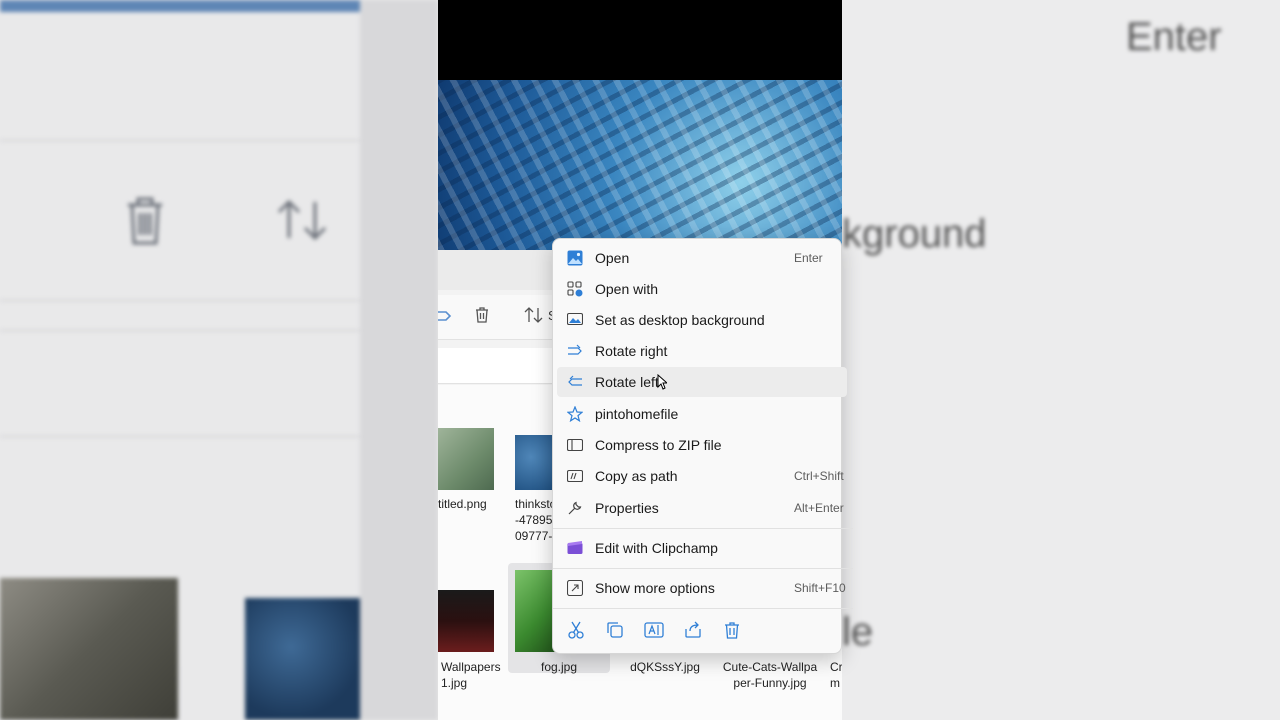  I want to click on background-blue-thumbnail, so click(302, 659).